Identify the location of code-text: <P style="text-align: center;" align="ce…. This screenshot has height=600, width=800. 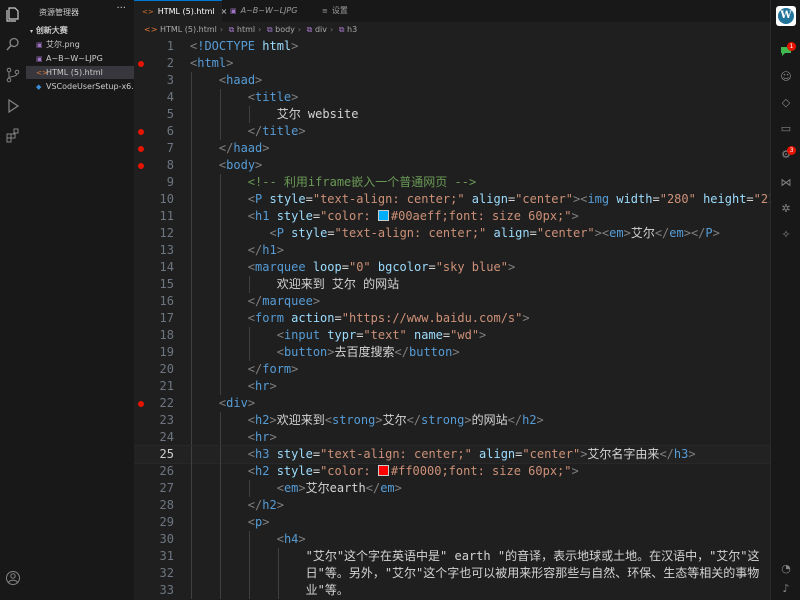
(494, 233).